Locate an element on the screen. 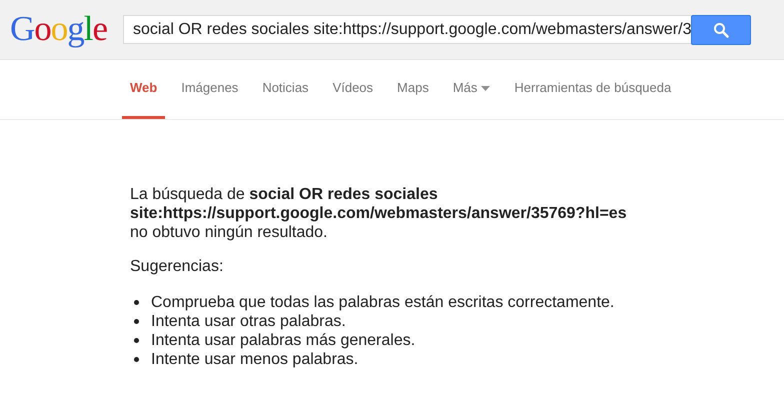  suggestion-text: Comprueba que todas las palabras están escritas correctamente. is located at coordinates (382, 302).